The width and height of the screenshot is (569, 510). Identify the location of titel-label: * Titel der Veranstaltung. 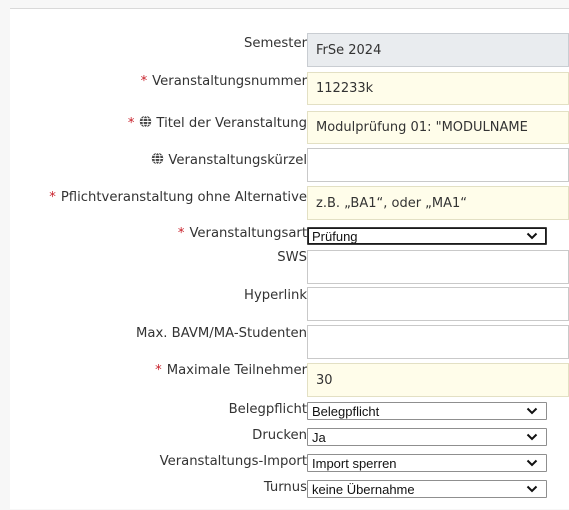
(217, 123).